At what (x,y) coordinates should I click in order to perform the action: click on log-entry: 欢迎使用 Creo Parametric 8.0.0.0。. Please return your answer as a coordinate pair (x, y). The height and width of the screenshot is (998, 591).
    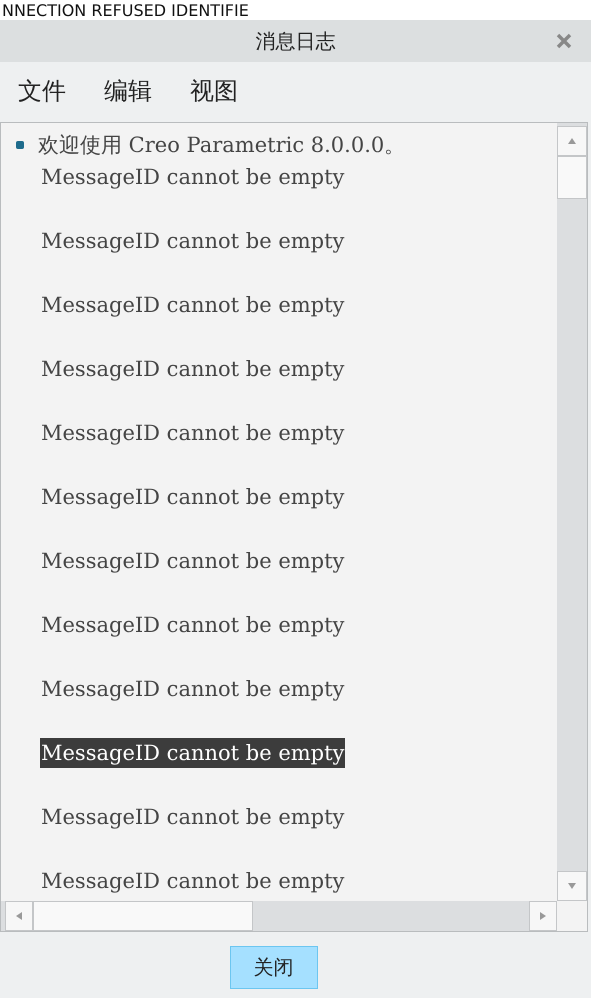
    Looking at the image, I should click on (221, 145).